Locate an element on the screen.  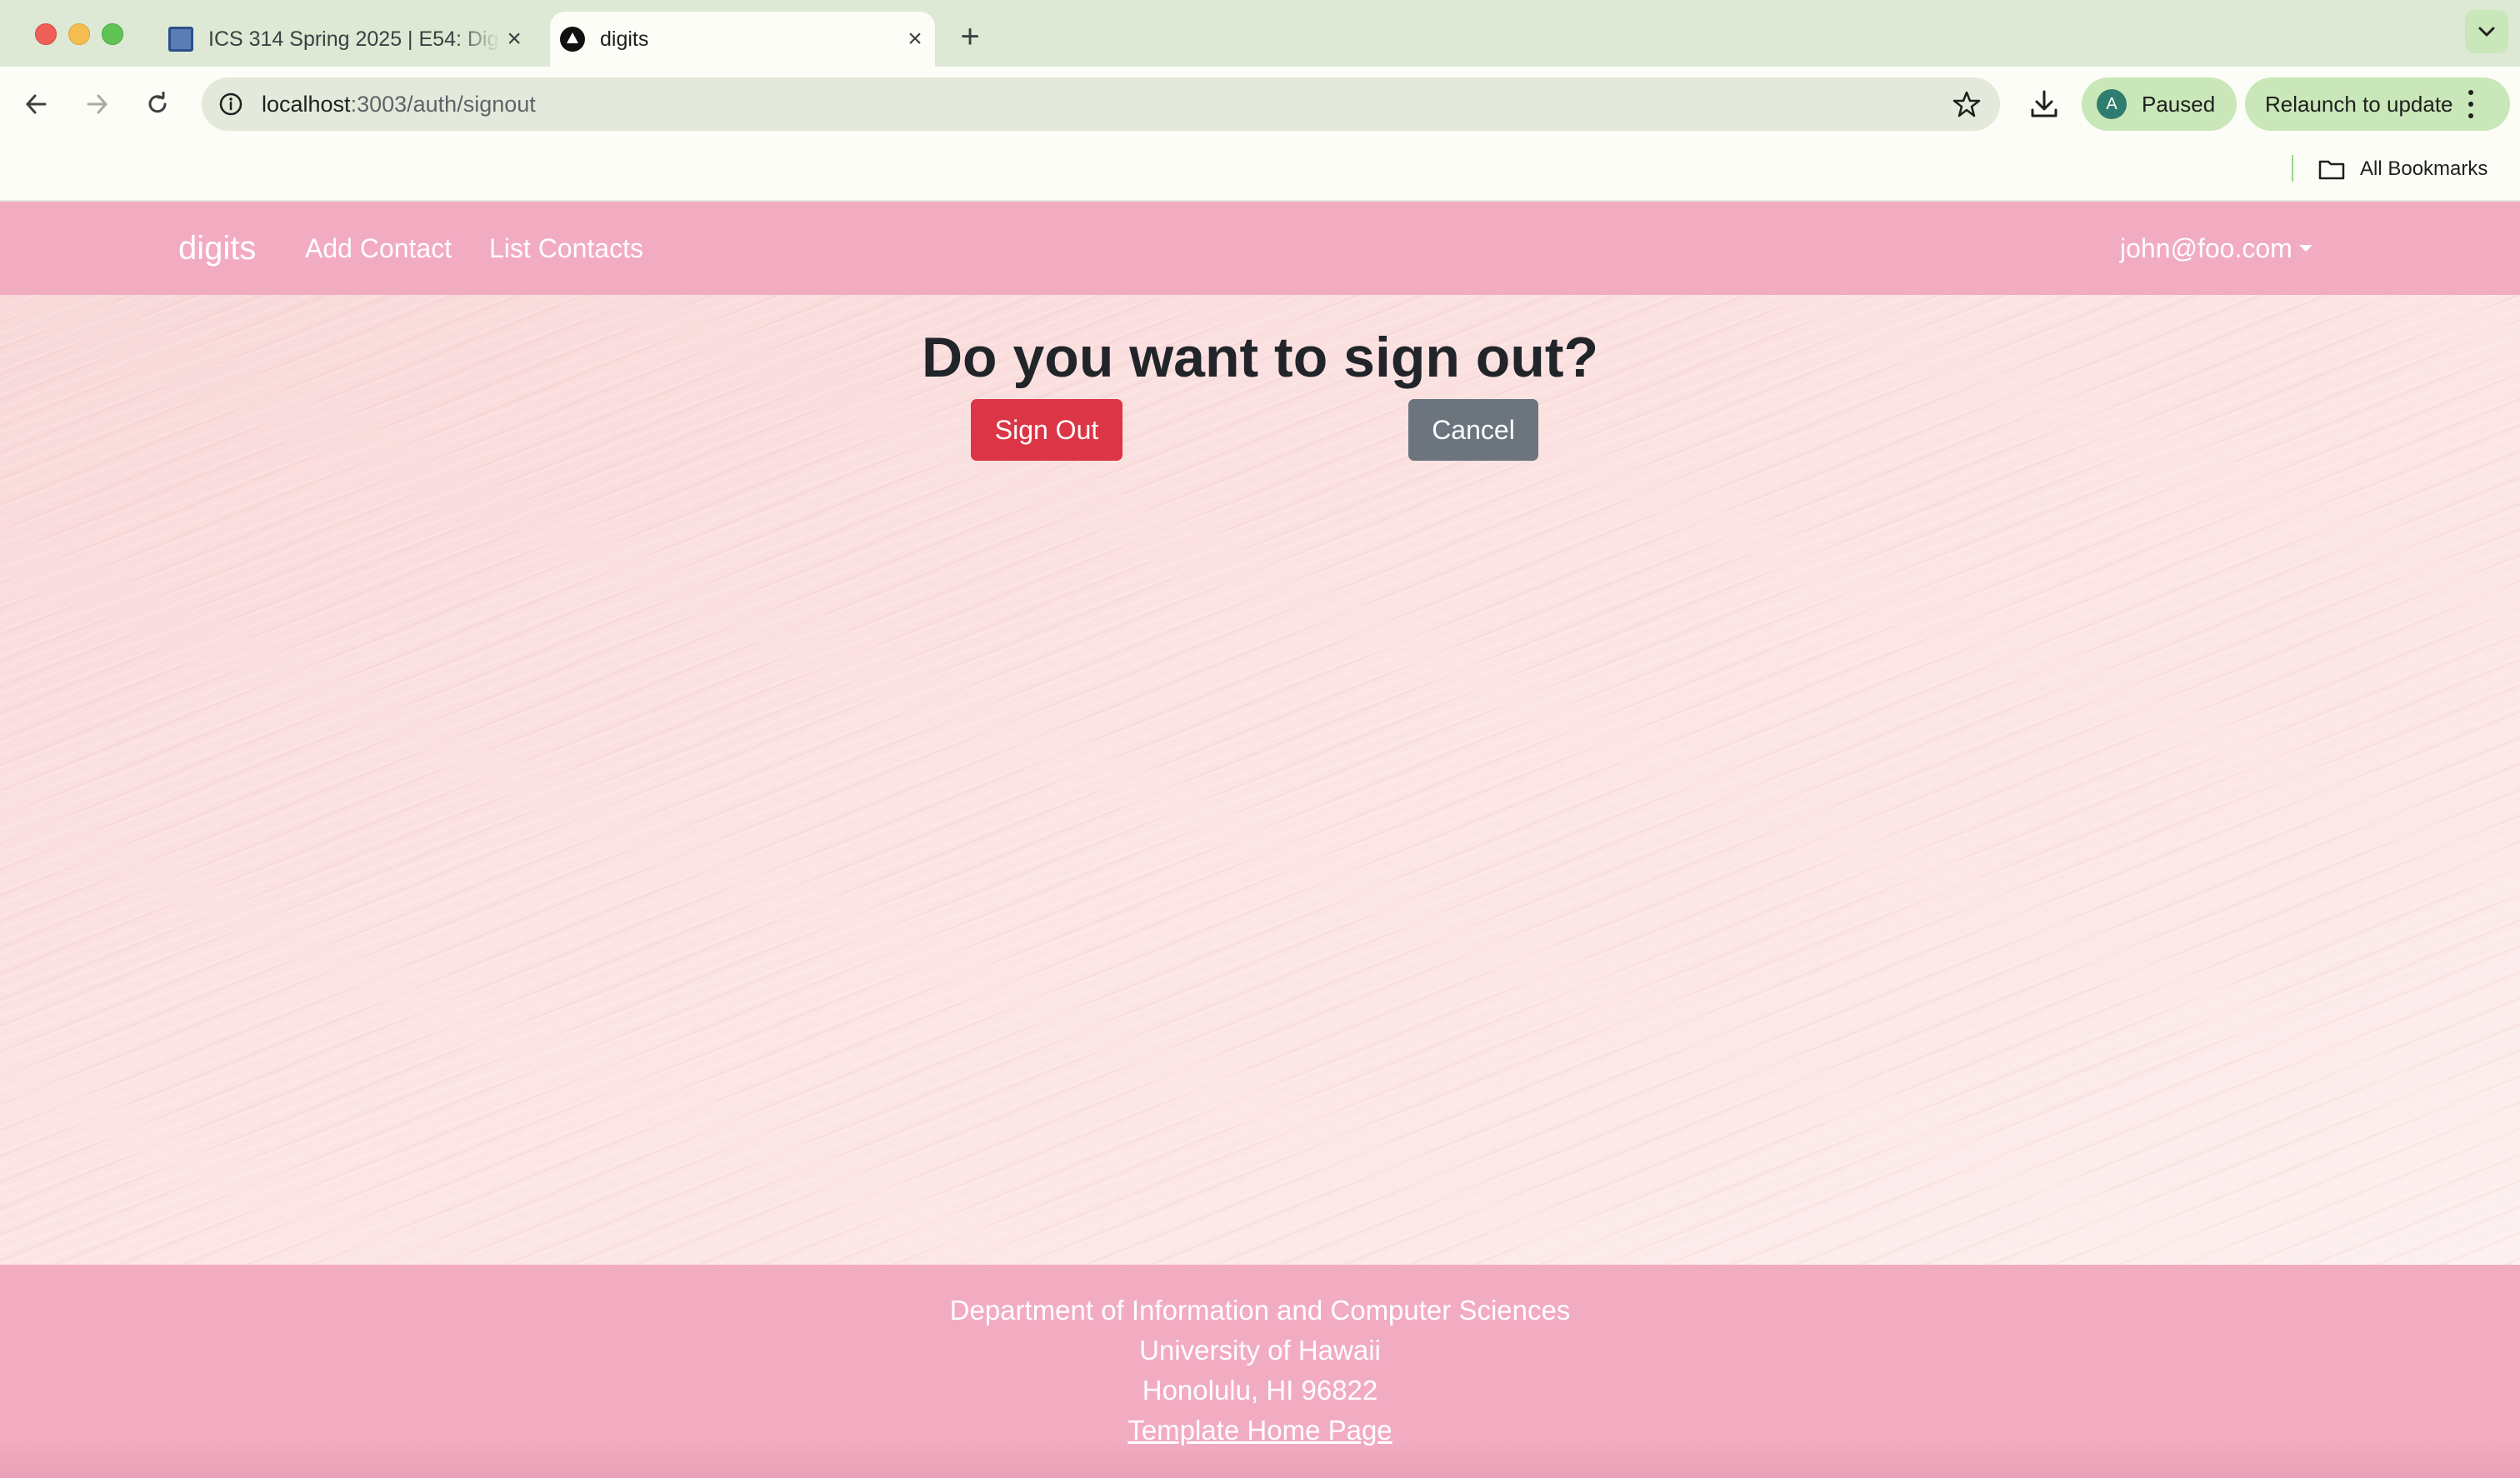
relaunch-button: Relaunch to update is located at coordinates (2377, 104).